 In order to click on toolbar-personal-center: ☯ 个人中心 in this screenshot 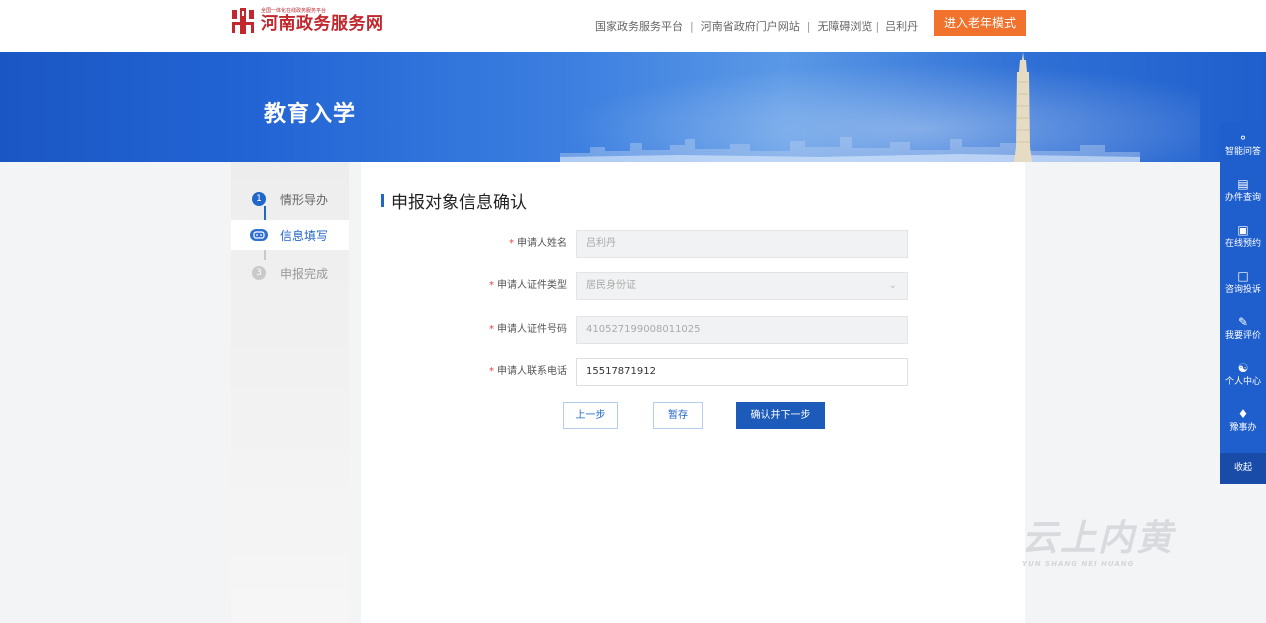, I will do `click(1243, 379)`.